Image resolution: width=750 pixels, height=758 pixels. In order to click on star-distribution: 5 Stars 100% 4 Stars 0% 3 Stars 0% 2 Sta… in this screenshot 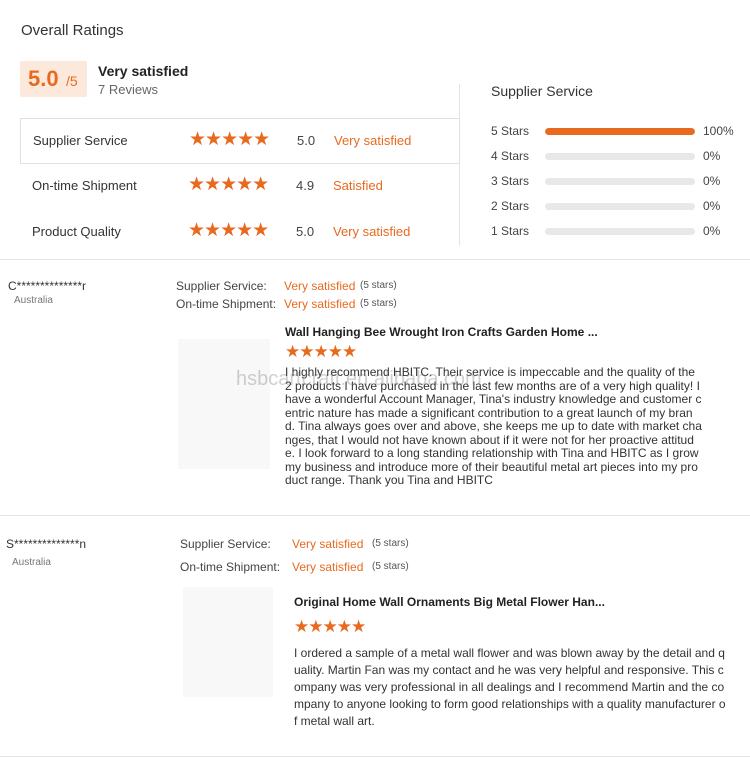, I will do `click(616, 184)`.